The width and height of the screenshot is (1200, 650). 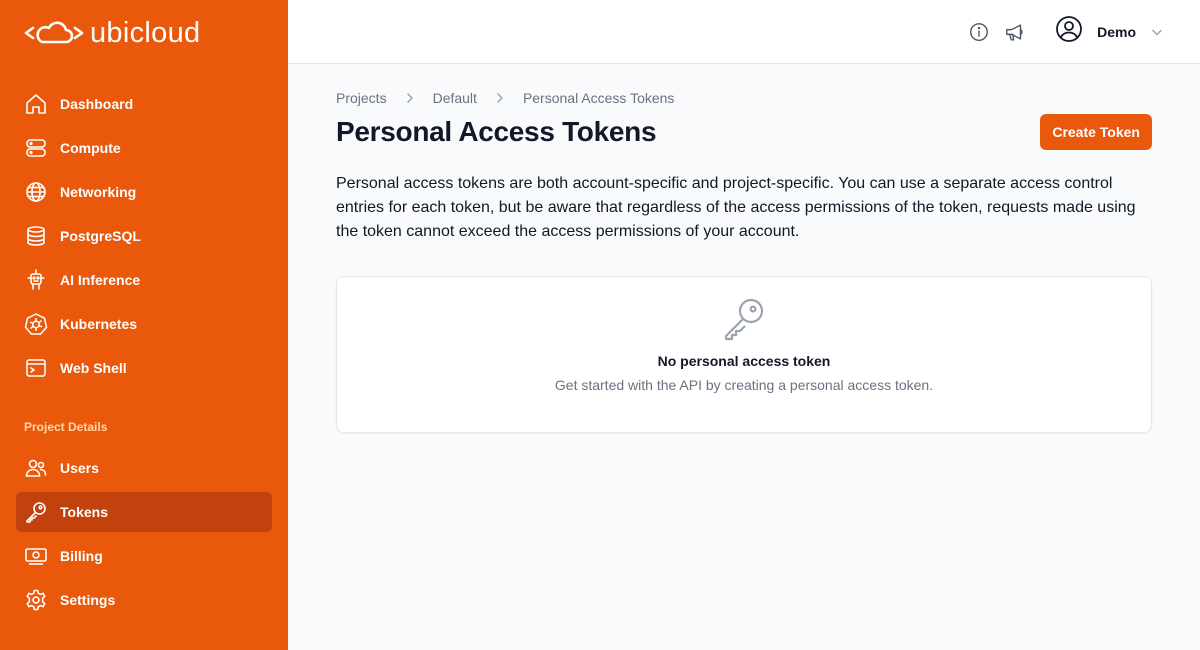 What do you see at coordinates (1015, 32) in the screenshot?
I see `megaphone-icon` at bounding box center [1015, 32].